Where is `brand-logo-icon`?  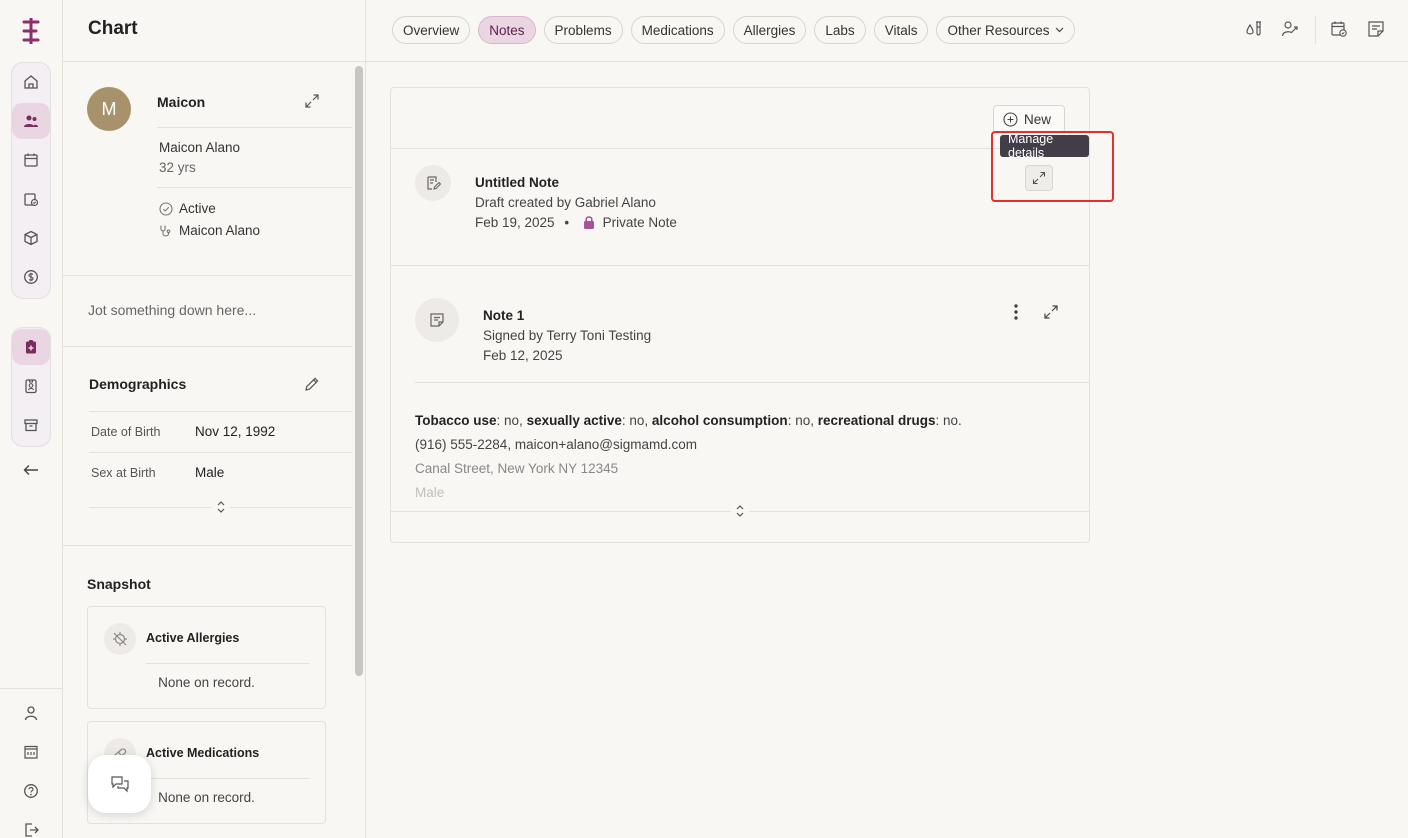 brand-logo-icon is located at coordinates (31, 31).